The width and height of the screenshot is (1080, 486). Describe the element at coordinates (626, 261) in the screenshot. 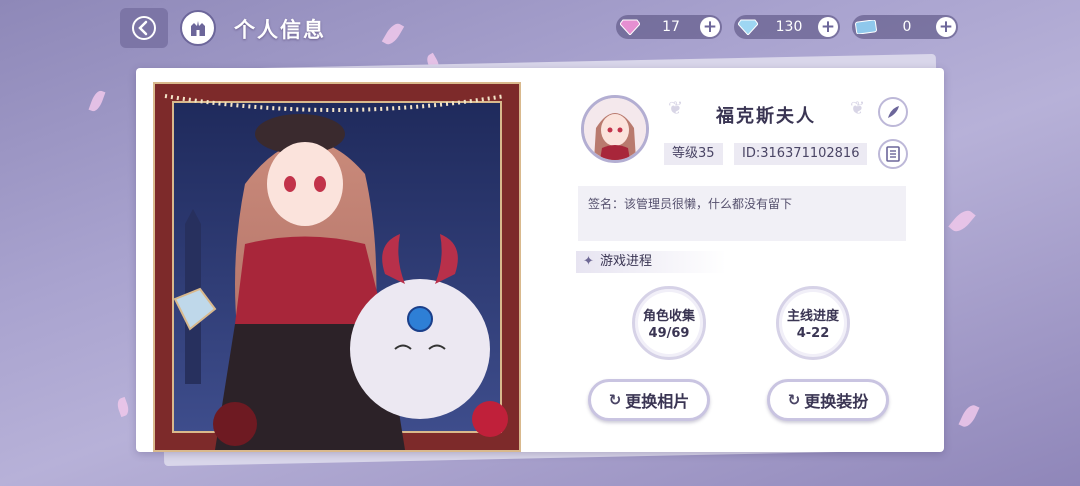

I see `section-title-text: 游戏进程` at that location.